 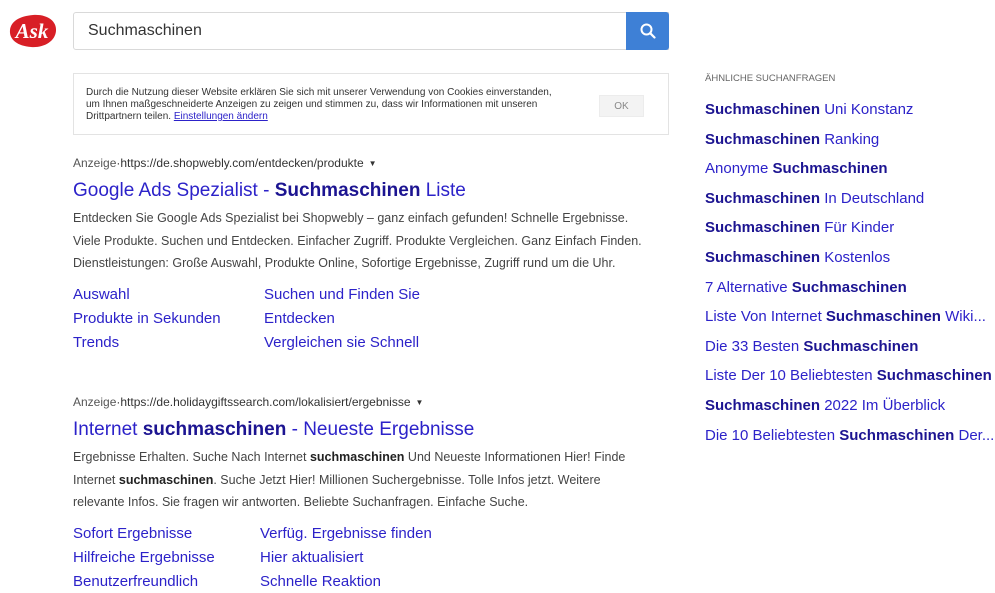 I want to click on related-search-link: Anonyme Suchmaschinen, so click(x=850, y=169).